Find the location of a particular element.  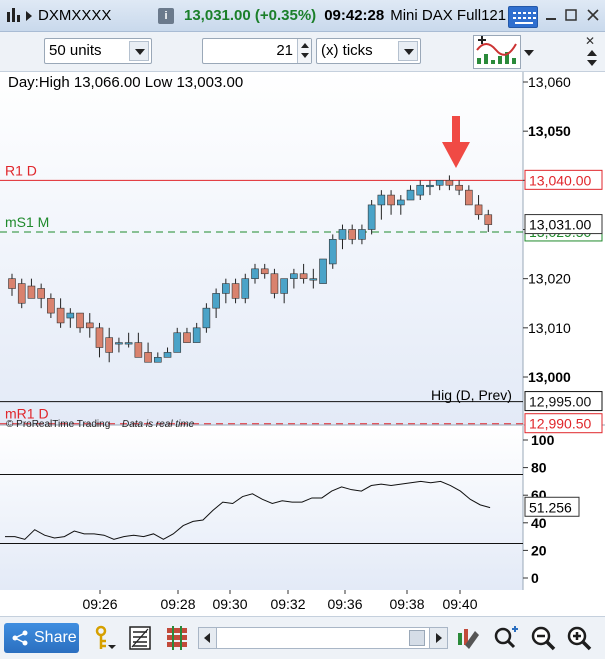

units-dropdown-icon is located at coordinates (139, 51).